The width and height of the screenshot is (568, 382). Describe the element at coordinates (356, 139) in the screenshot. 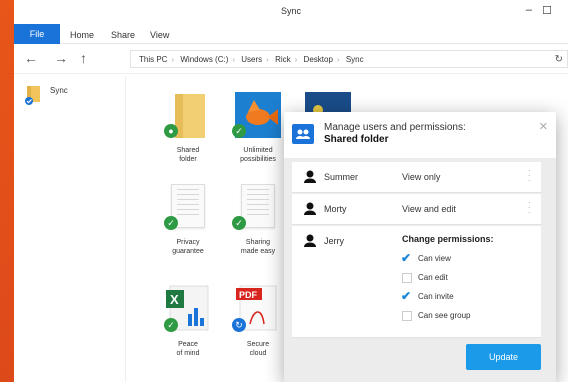

I see `dialog-subtitle: Shared folder` at that location.